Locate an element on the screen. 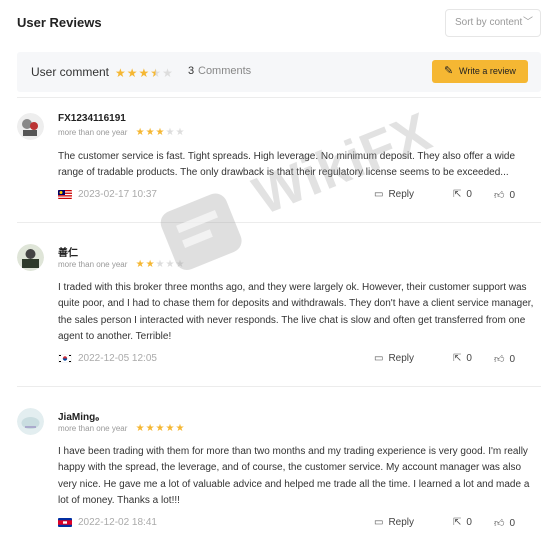 Image resolution: width=554 pixels, height=538 pixels. south-korea-flag-icon is located at coordinates (65, 358).